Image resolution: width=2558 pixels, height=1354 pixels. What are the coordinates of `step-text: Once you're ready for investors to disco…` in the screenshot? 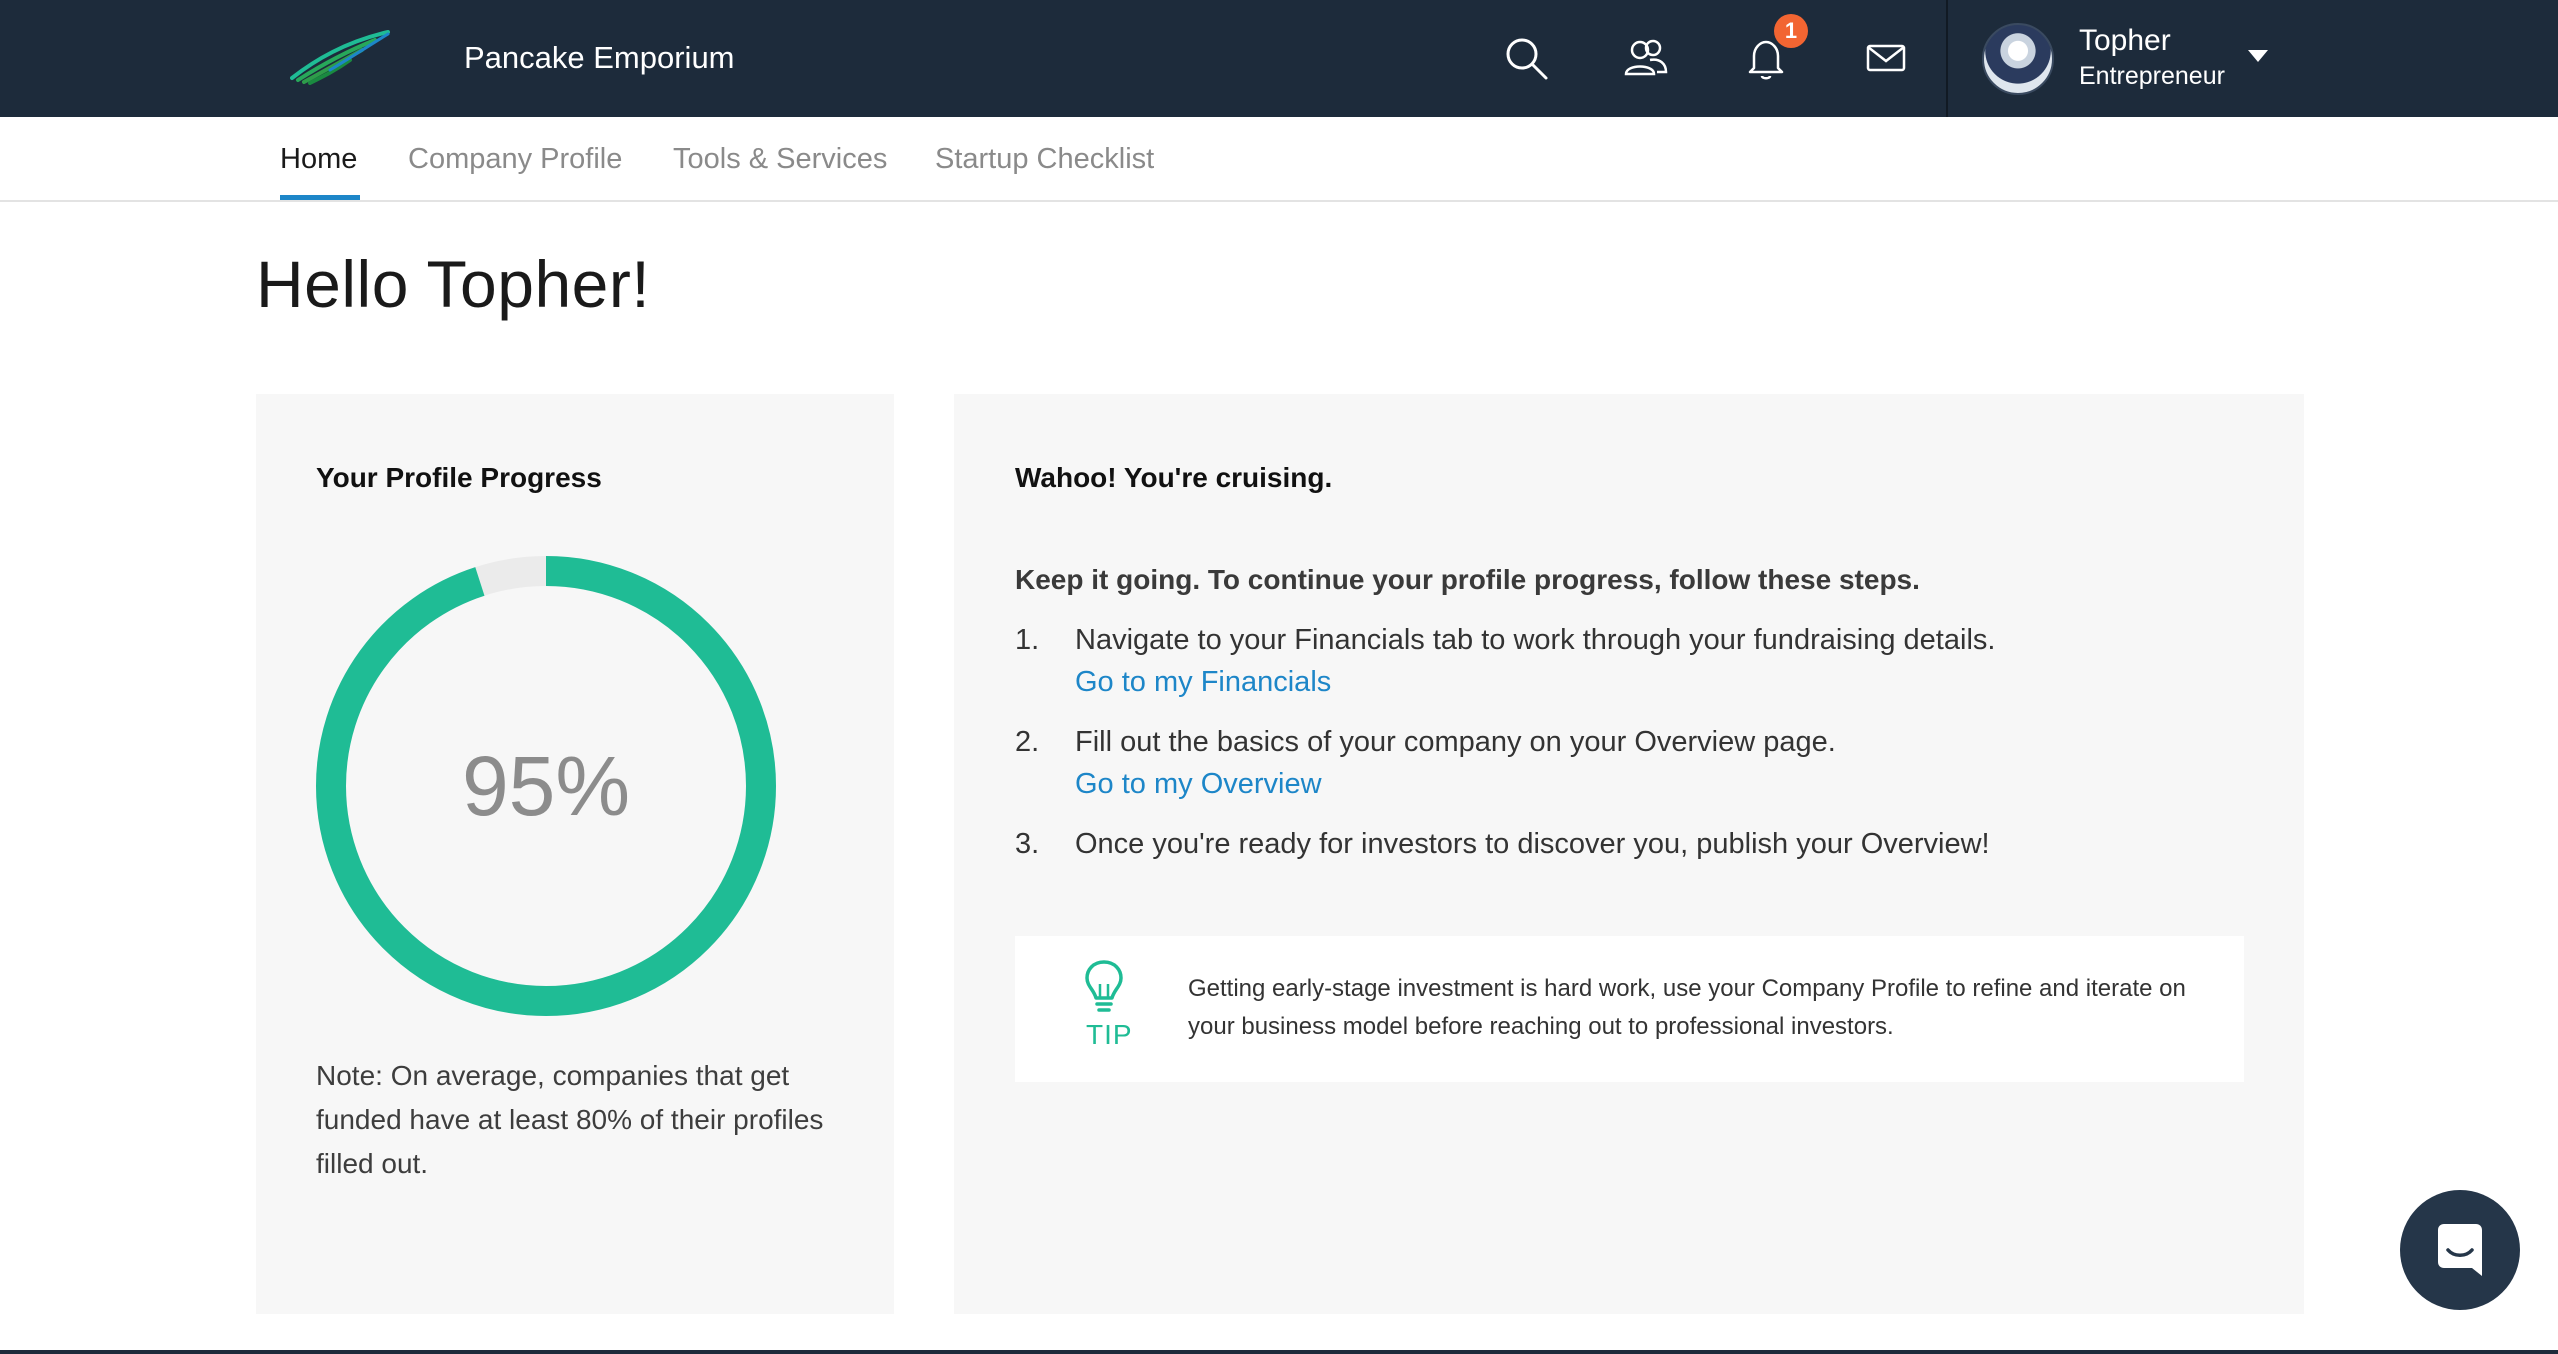 It's located at (1532, 844).